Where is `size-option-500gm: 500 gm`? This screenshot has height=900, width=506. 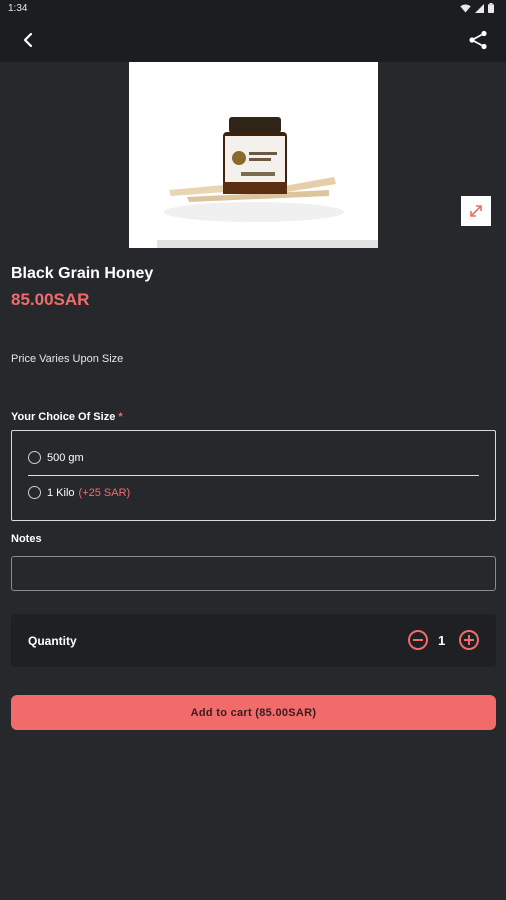
size-option-500gm: 500 gm is located at coordinates (56, 457).